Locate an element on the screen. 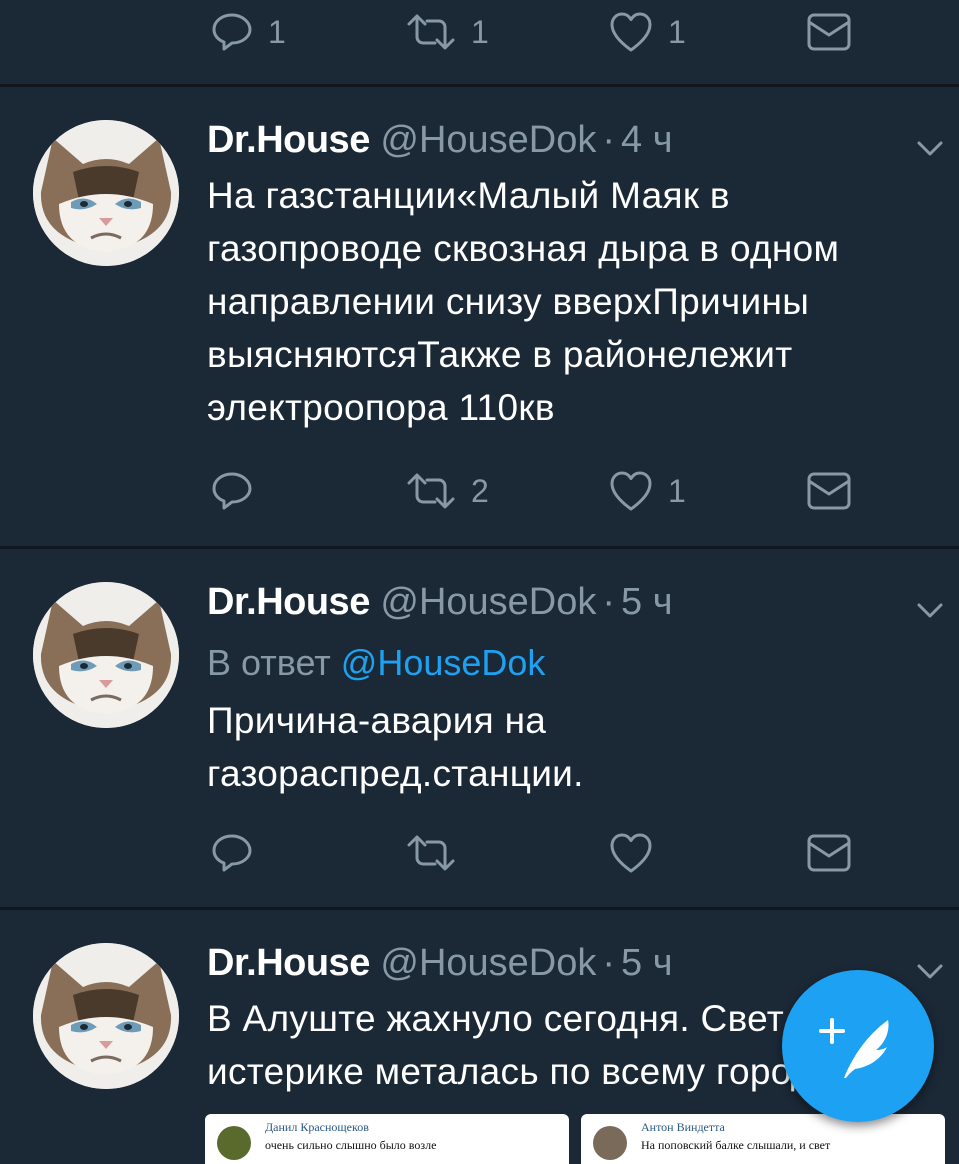  attachment-author: Данил Краснощеков is located at coordinates (317, 1127).